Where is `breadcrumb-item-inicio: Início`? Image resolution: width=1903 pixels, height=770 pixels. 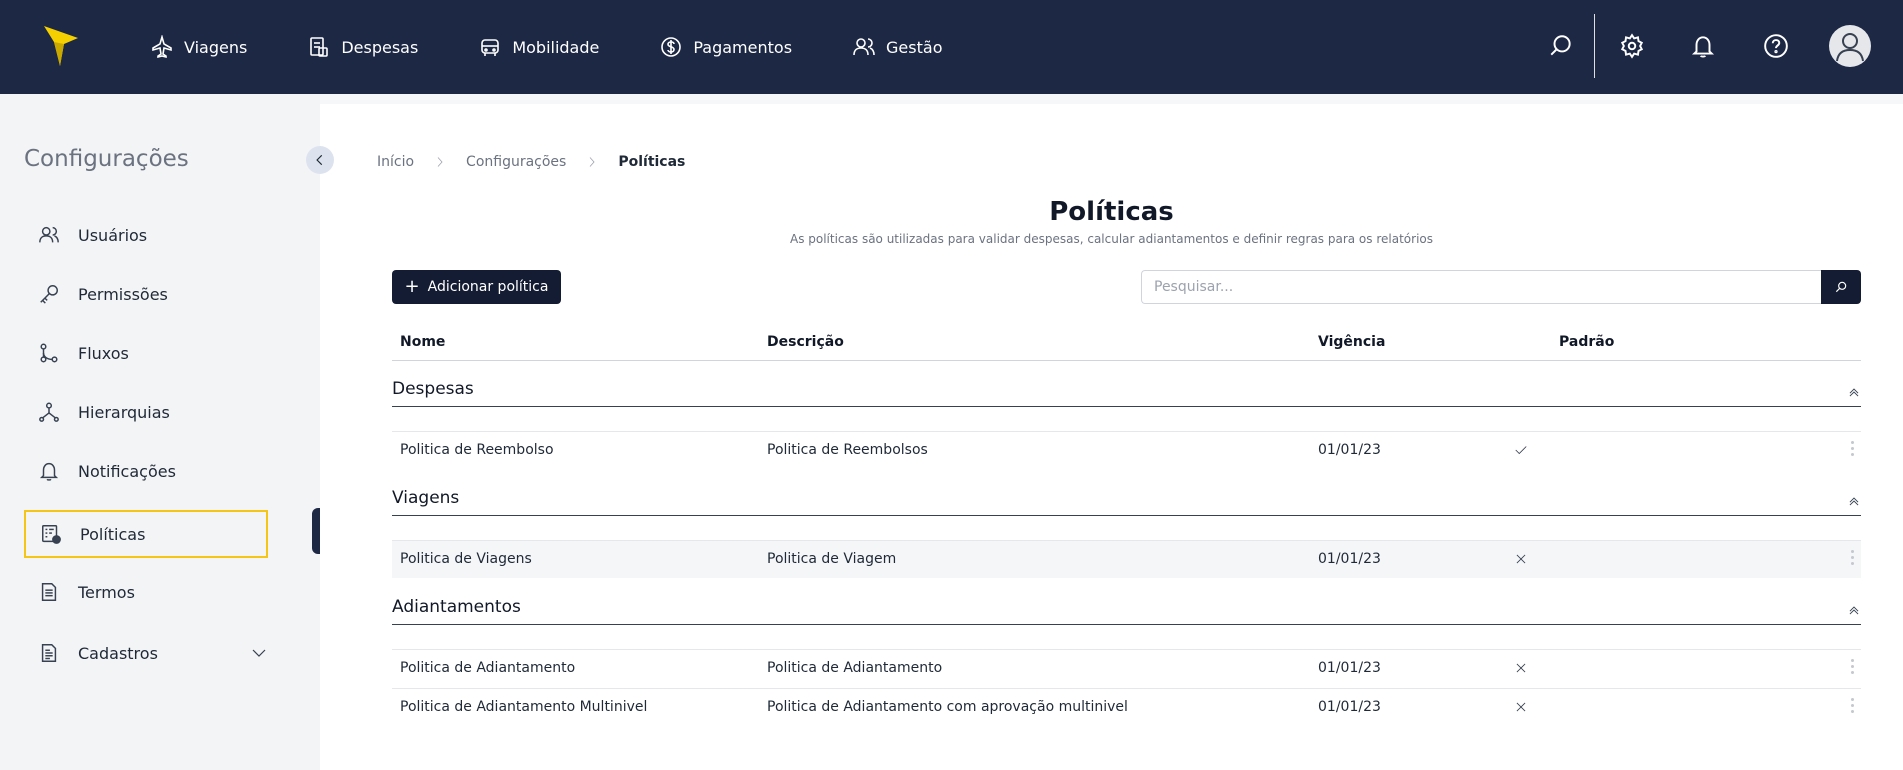
breadcrumb-item-inicio: Início is located at coordinates (395, 162).